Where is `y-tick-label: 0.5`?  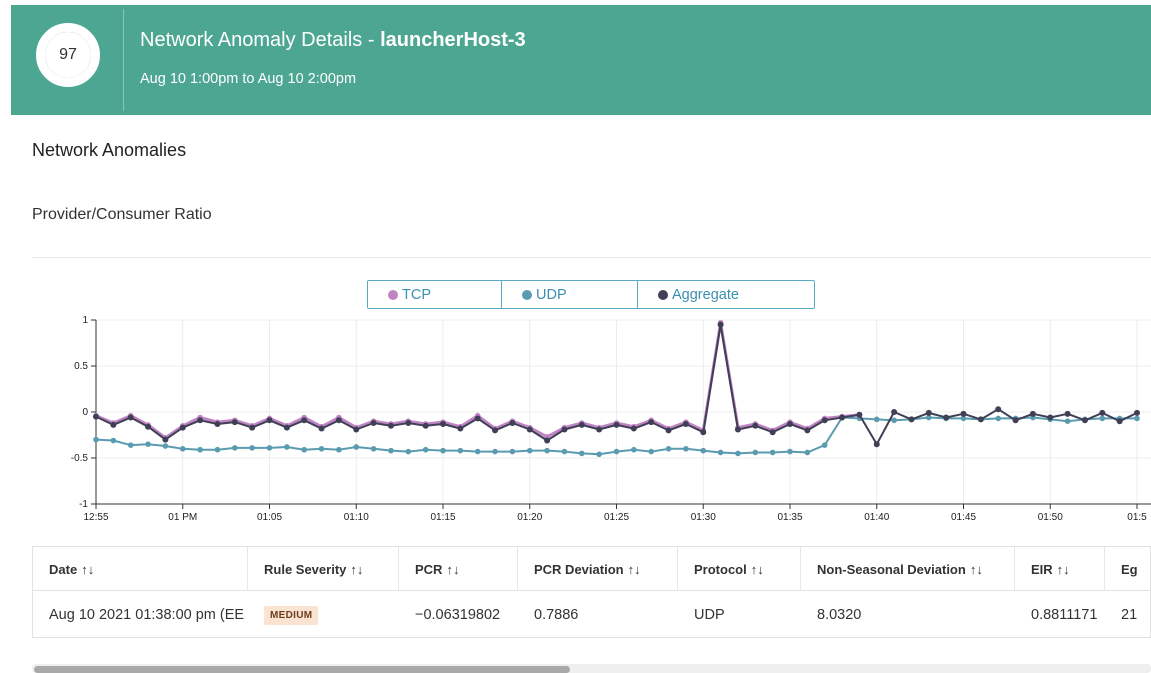
y-tick-label: 0.5 is located at coordinates (81, 366).